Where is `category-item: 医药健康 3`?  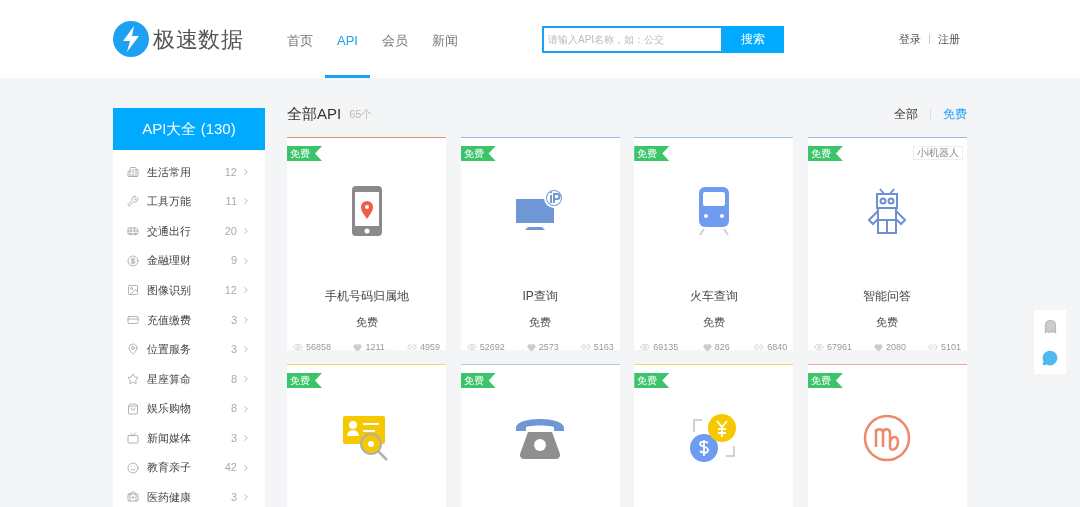 category-item: 医药健康 3 is located at coordinates (189, 494).